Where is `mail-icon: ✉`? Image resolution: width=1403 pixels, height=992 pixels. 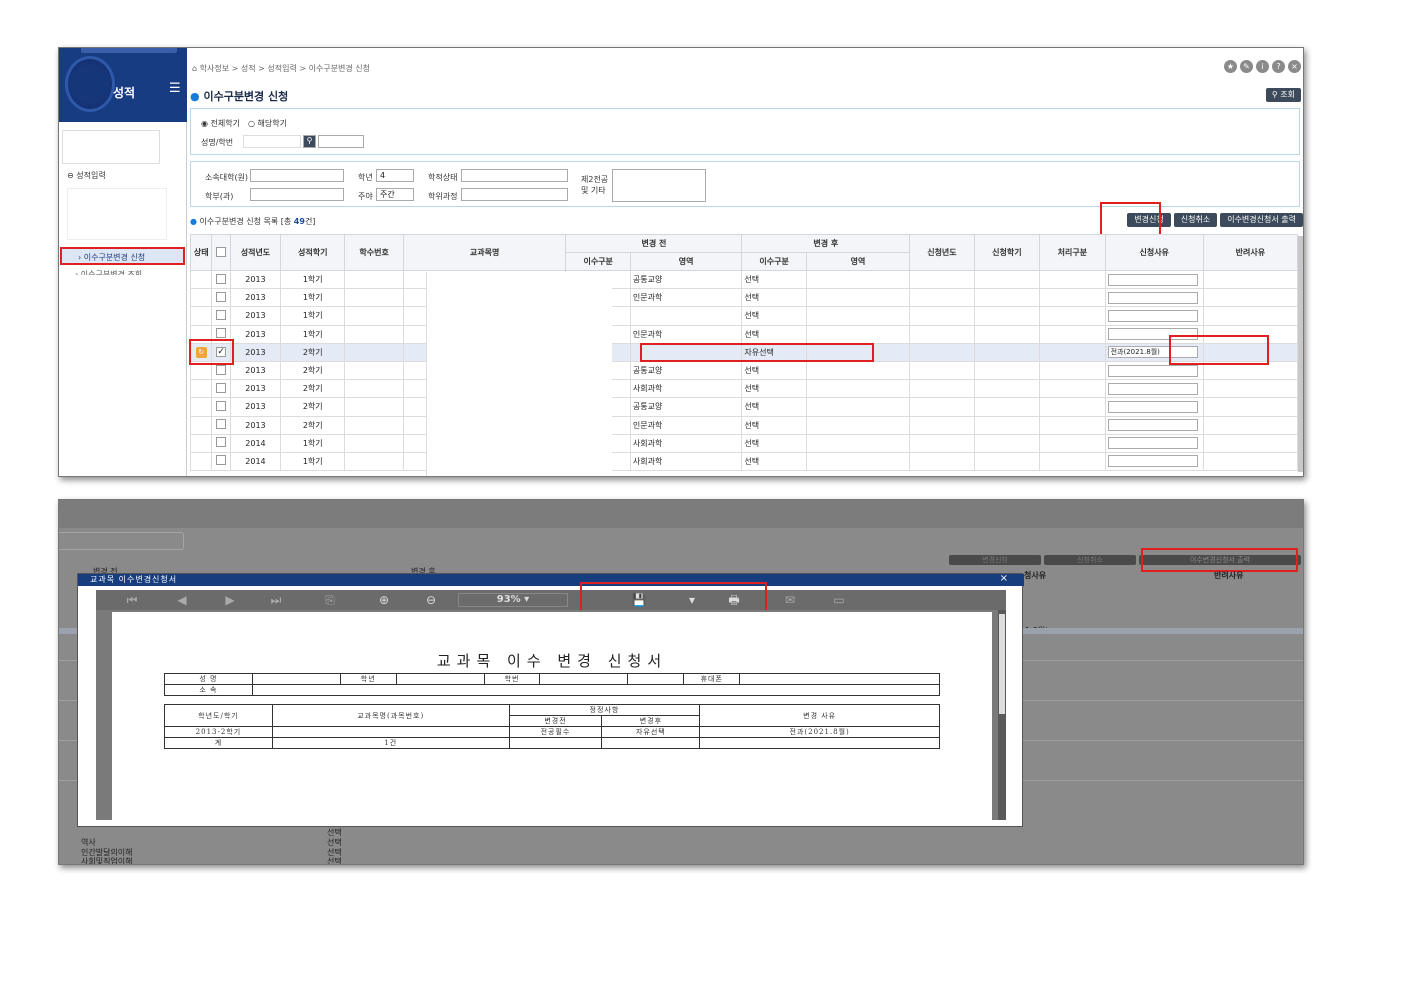 mail-icon: ✉ is located at coordinates (790, 600).